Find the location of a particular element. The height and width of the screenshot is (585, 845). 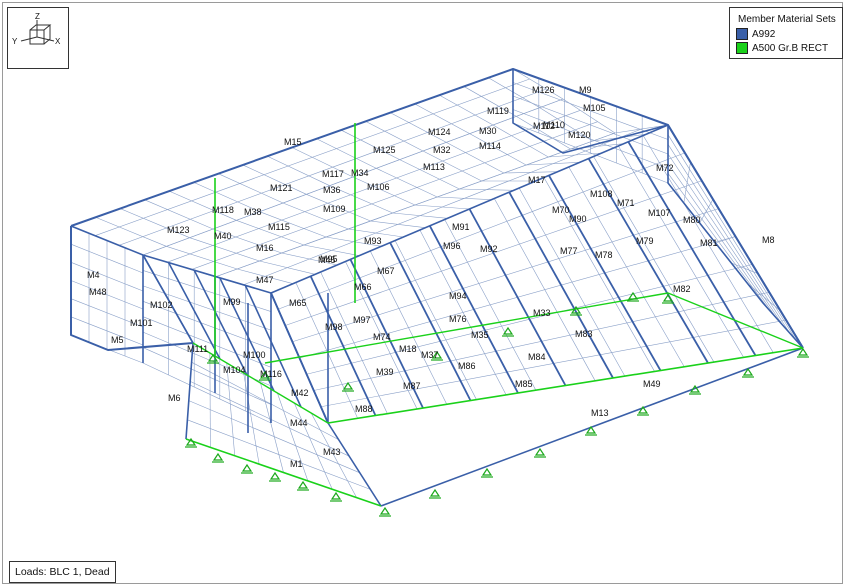

roof-strip2-mesh-v is located at coordinates (394, 195).